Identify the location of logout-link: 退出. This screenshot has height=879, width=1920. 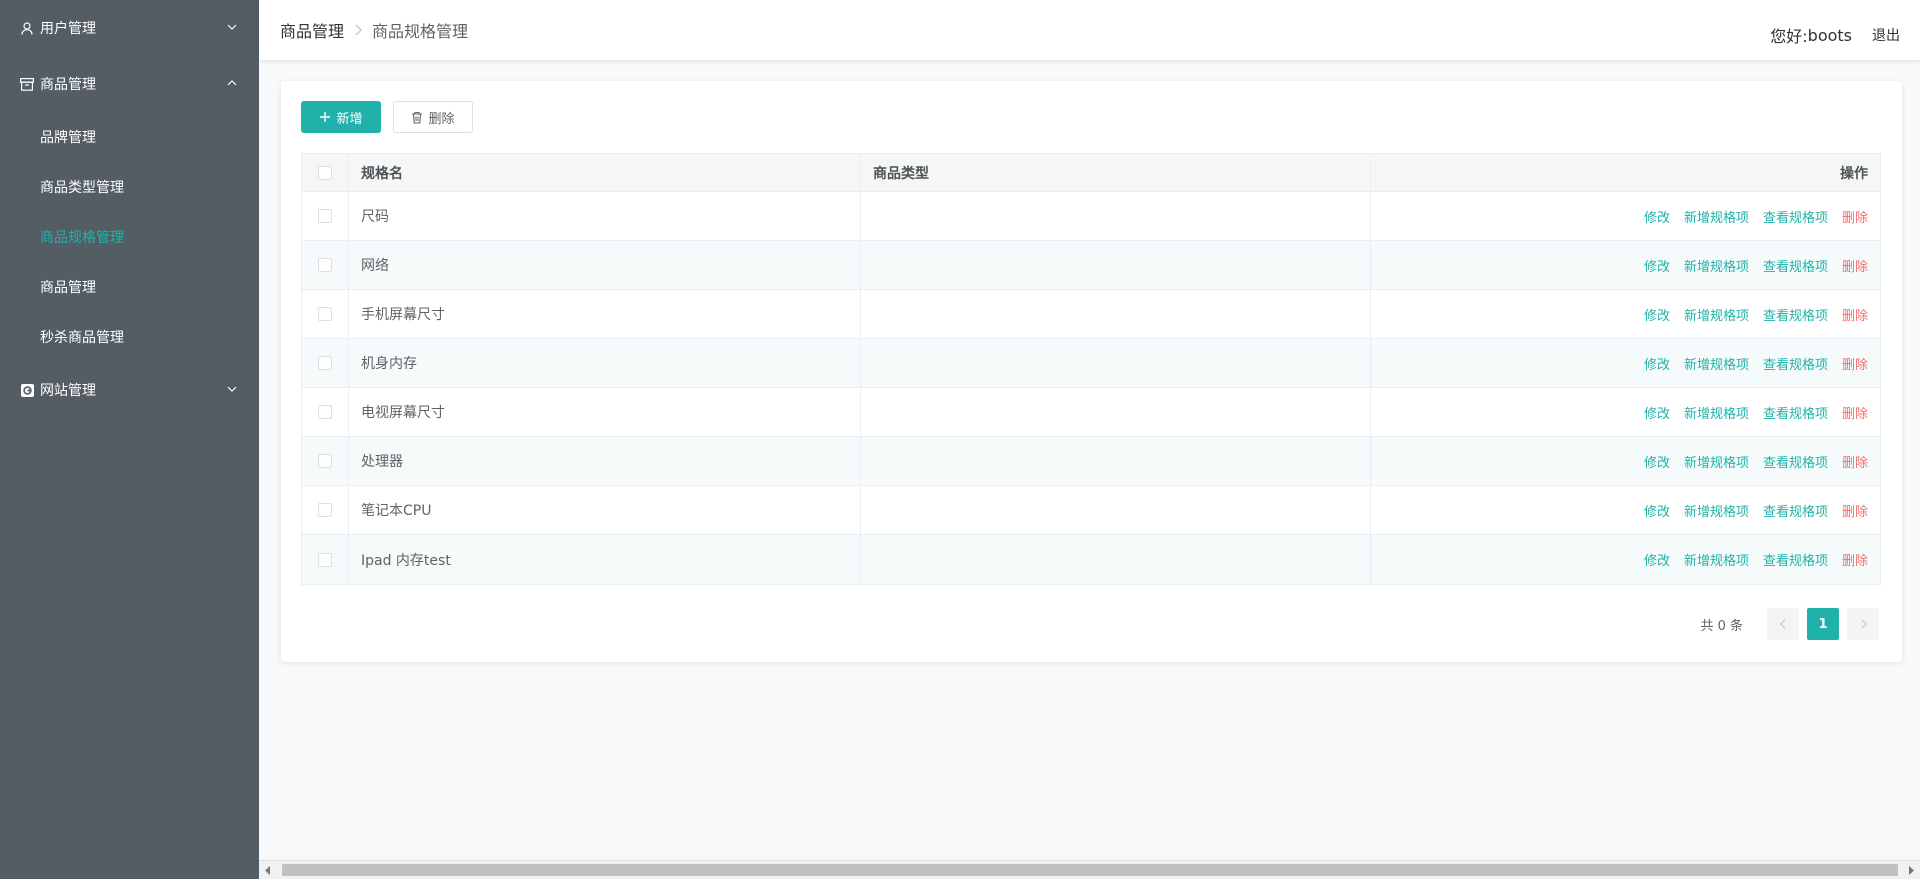
(1886, 35).